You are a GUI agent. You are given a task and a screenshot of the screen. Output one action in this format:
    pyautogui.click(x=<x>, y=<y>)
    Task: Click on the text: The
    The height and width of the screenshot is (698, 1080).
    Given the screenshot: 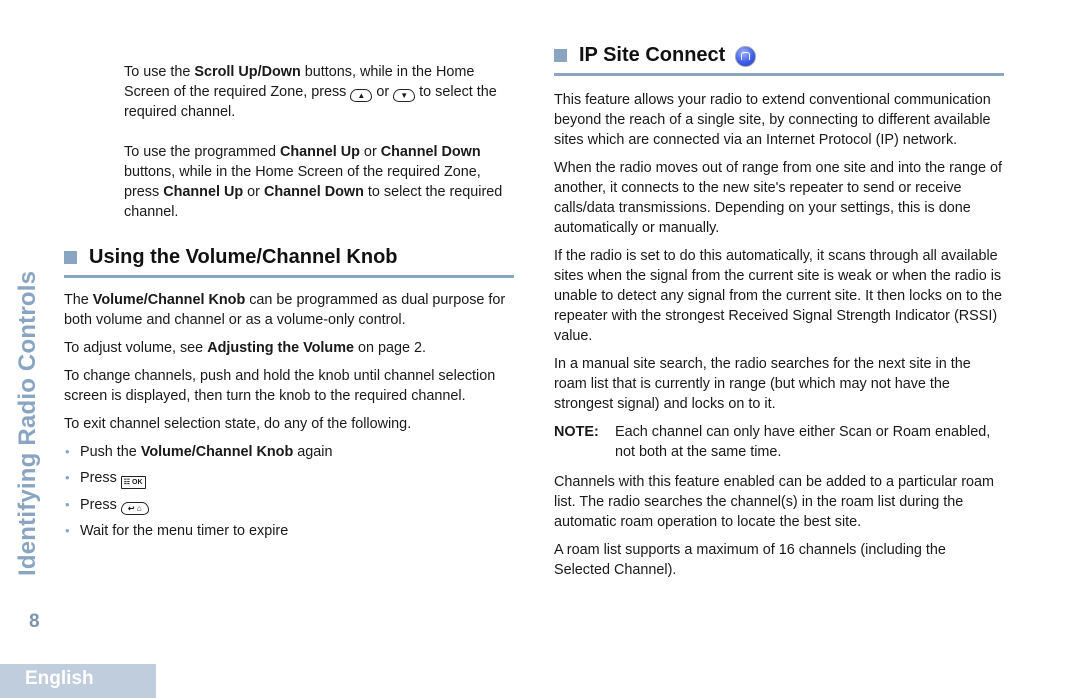 What is the action you would take?
    pyautogui.click(x=78, y=300)
    